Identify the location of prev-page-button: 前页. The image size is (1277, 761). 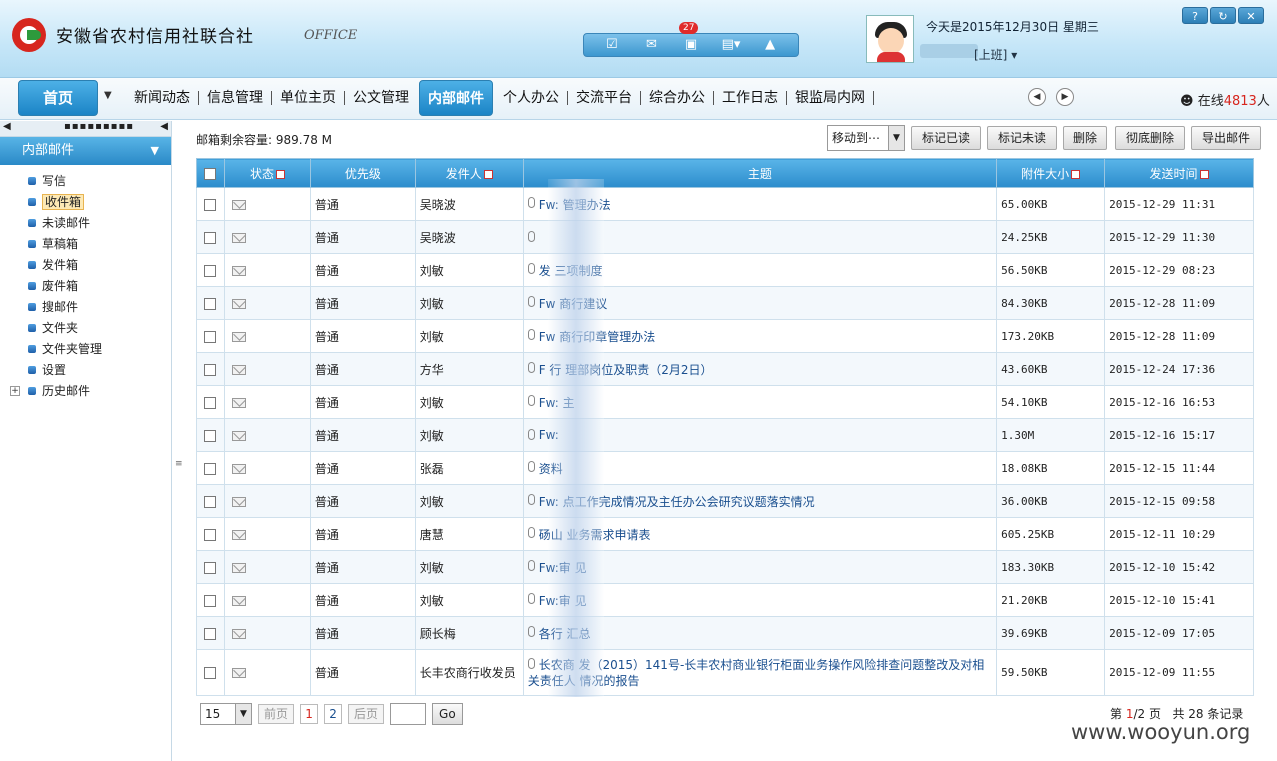
(276, 714).